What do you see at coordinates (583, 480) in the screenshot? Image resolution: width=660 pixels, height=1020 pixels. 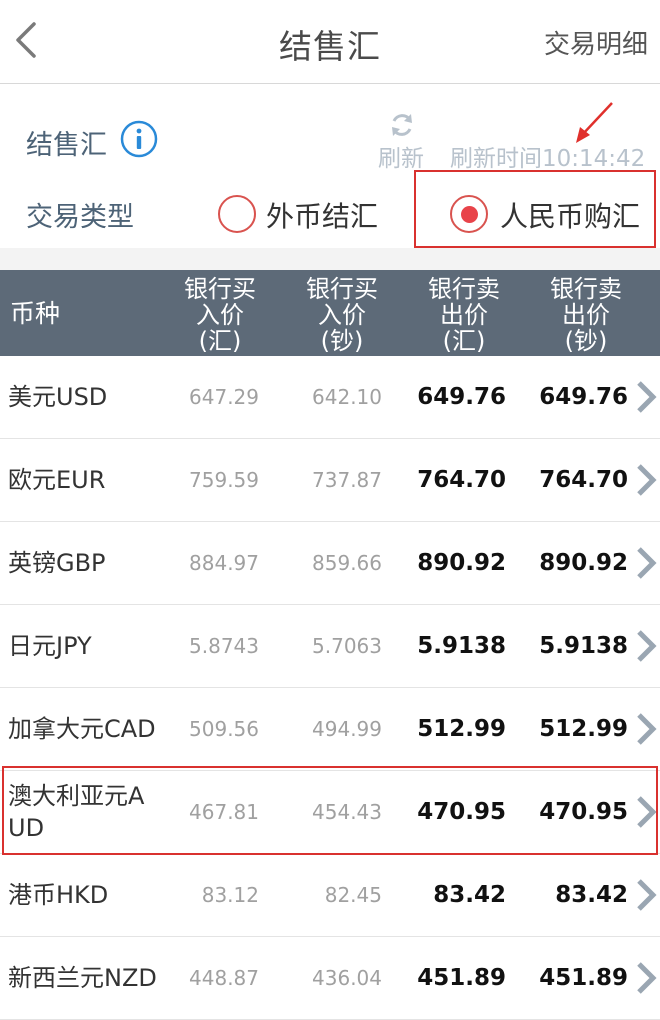 I see `bank-sell-cash: 764.70` at bounding box center [583, 480].